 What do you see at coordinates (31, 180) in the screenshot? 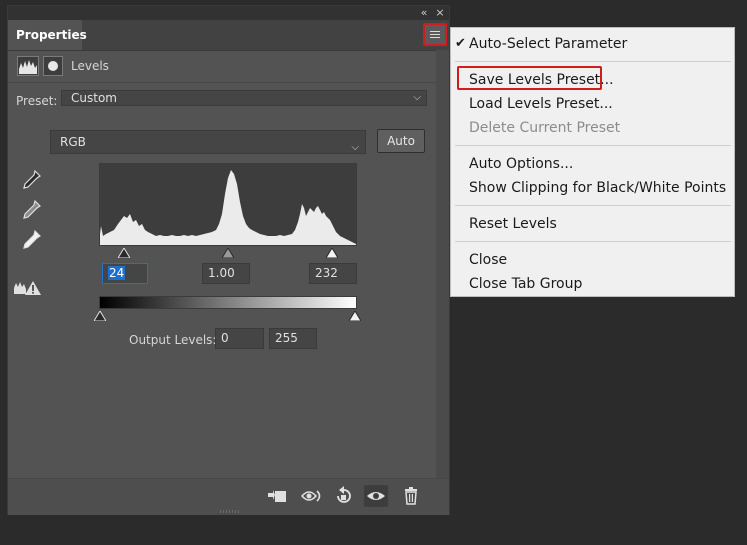
I see `black-eyedropper-icon` at bounding box center [31, 180].